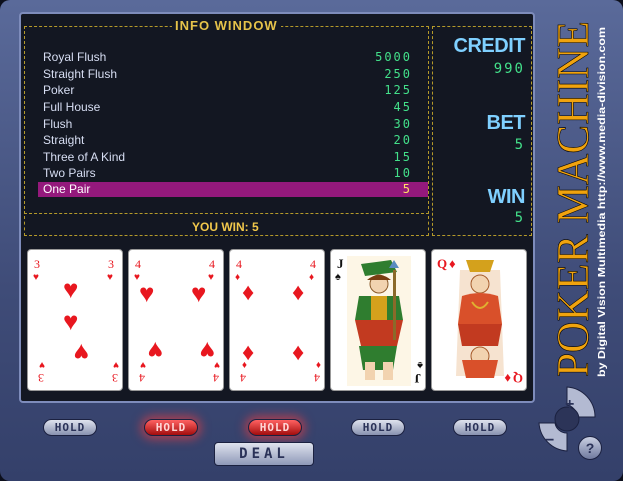 The width and height of the screenshot is (623, 481). What do you see at coordinates (233, 157) in the screenshot?
I see `paytable-row: Three of A Kind 15` at bounding box center [233, 157].